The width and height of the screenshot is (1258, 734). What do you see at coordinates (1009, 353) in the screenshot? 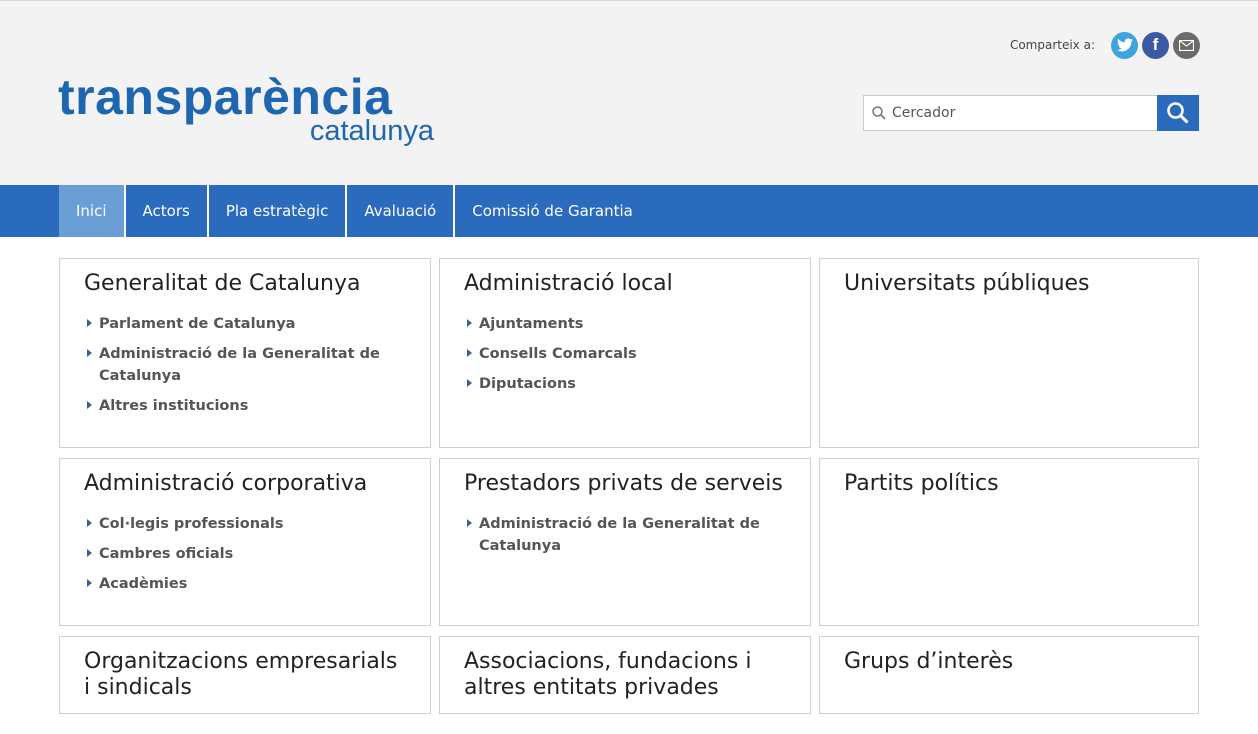
I see `card-universitats: Universitats públiques` at bounding box center [1009, 353].